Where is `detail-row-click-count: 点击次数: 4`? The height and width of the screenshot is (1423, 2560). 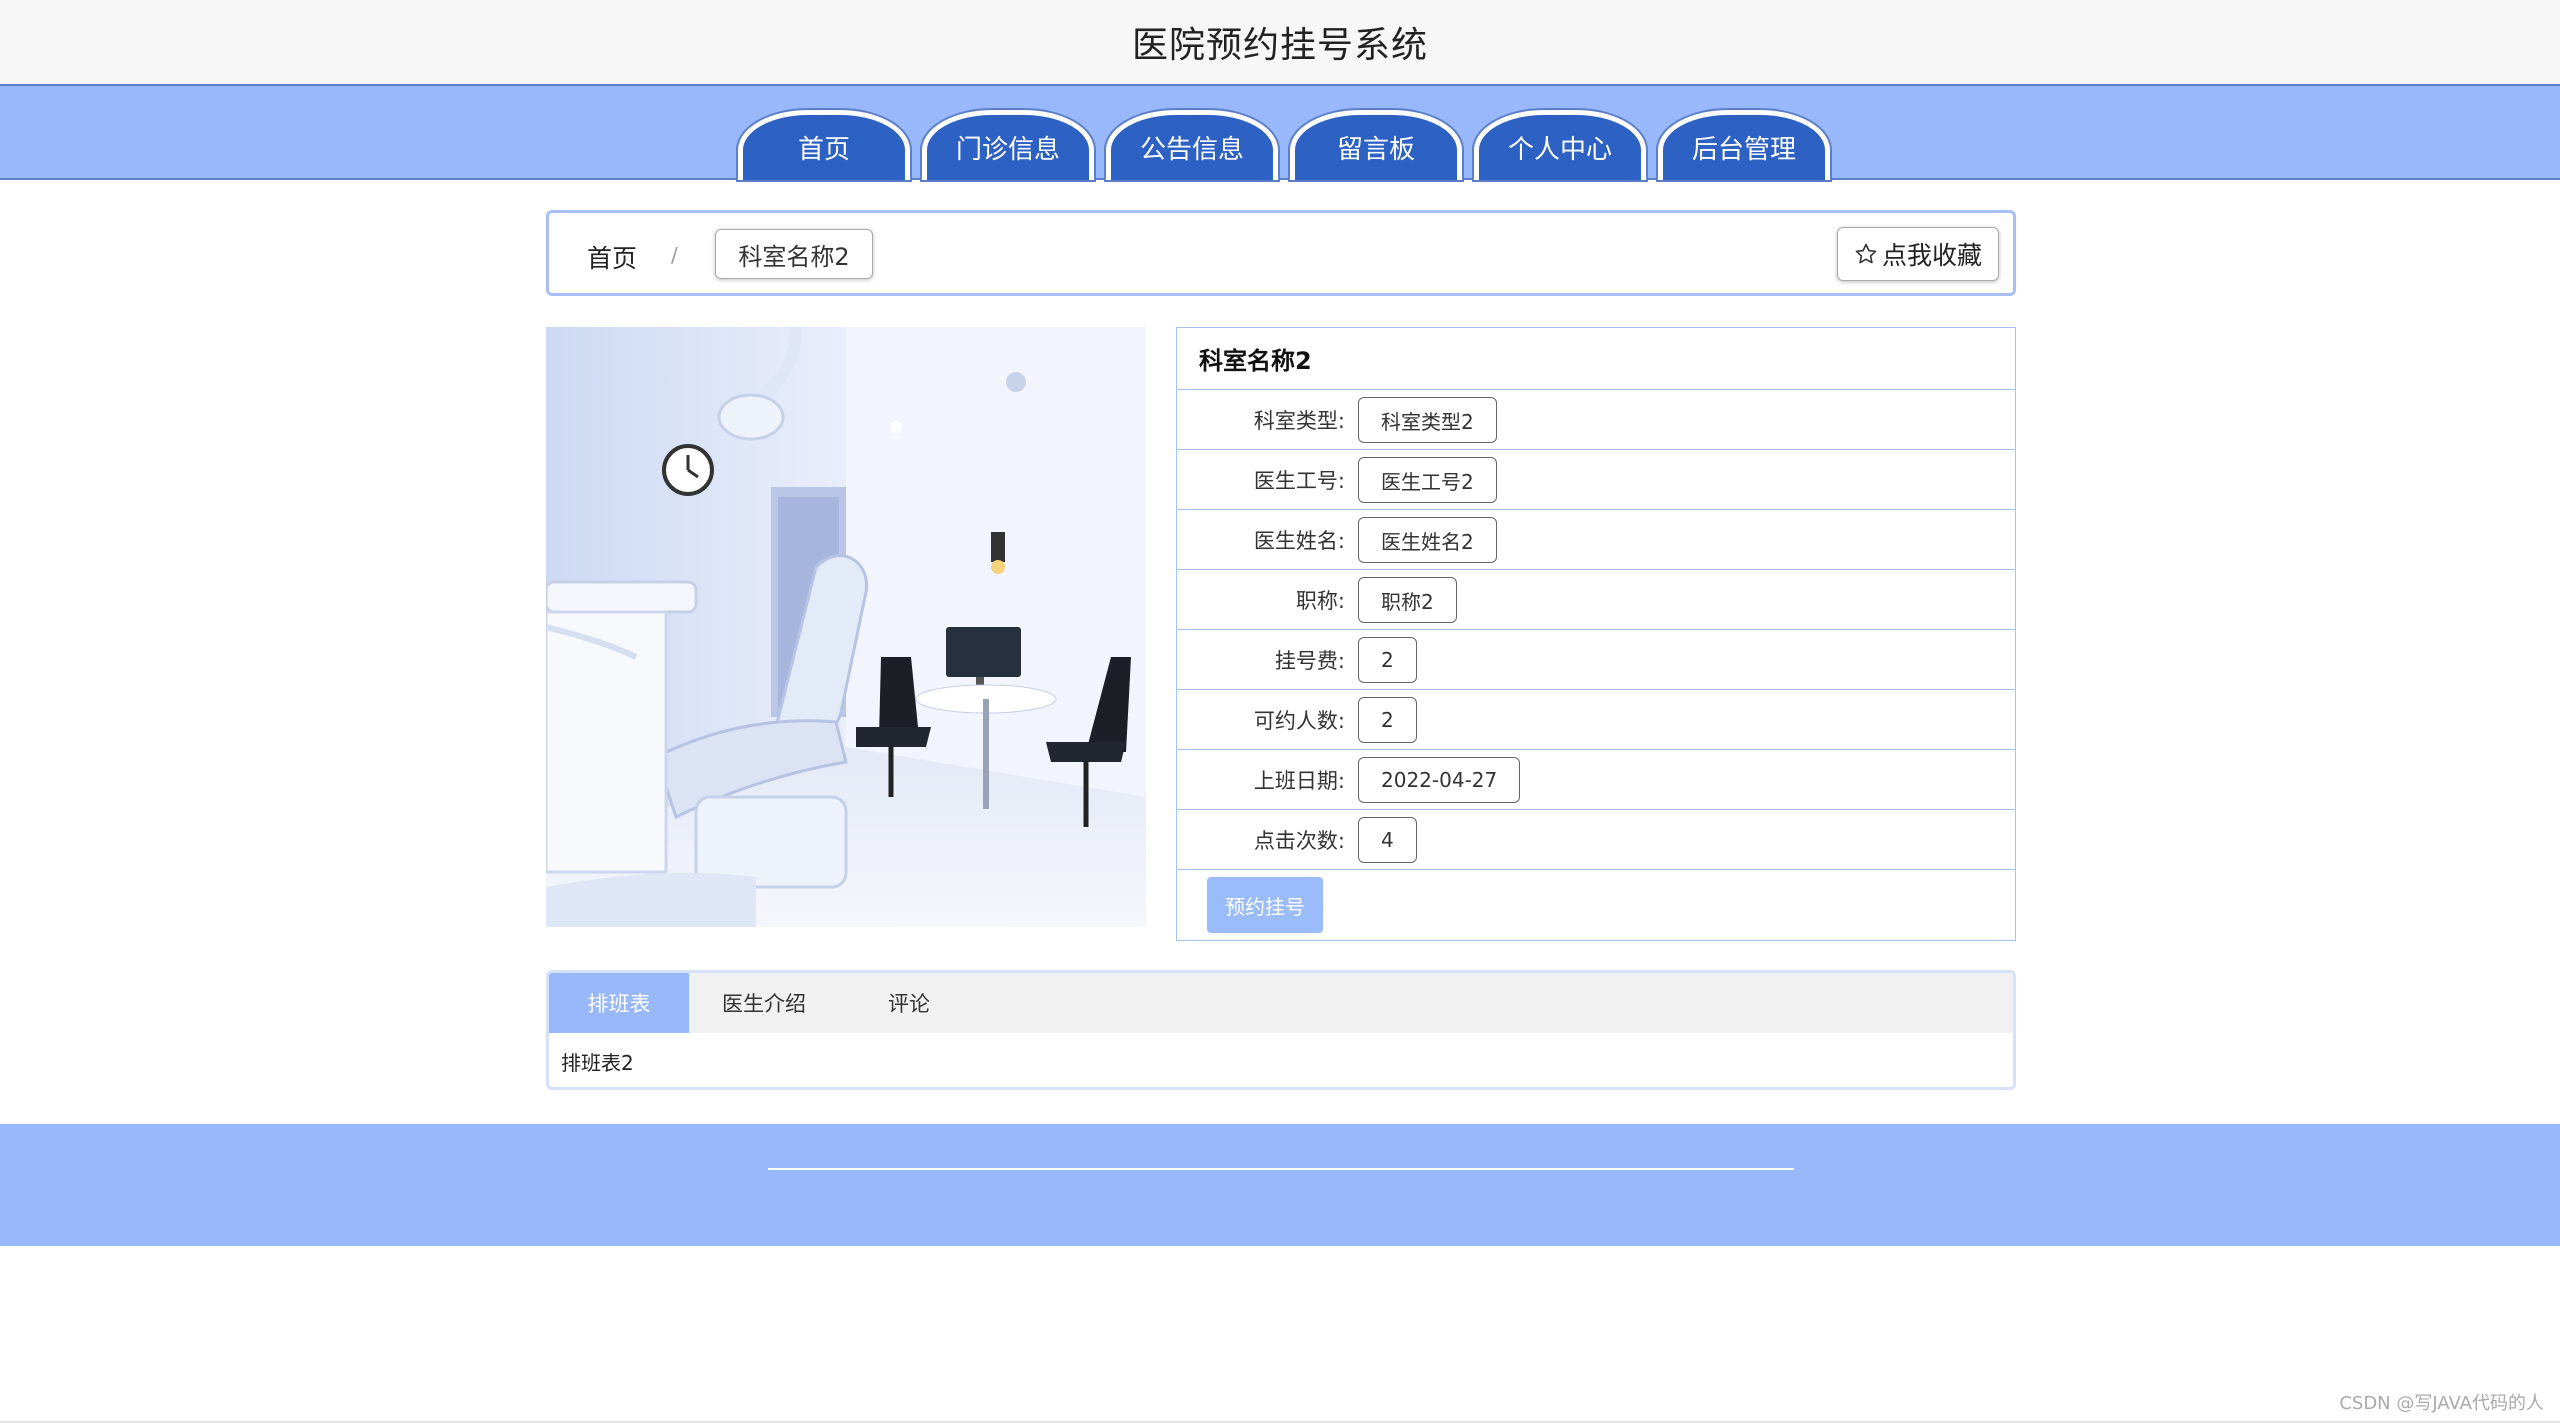 detail-row-click-count: 点击次数: 4 is located at coordinates (1596, 840).